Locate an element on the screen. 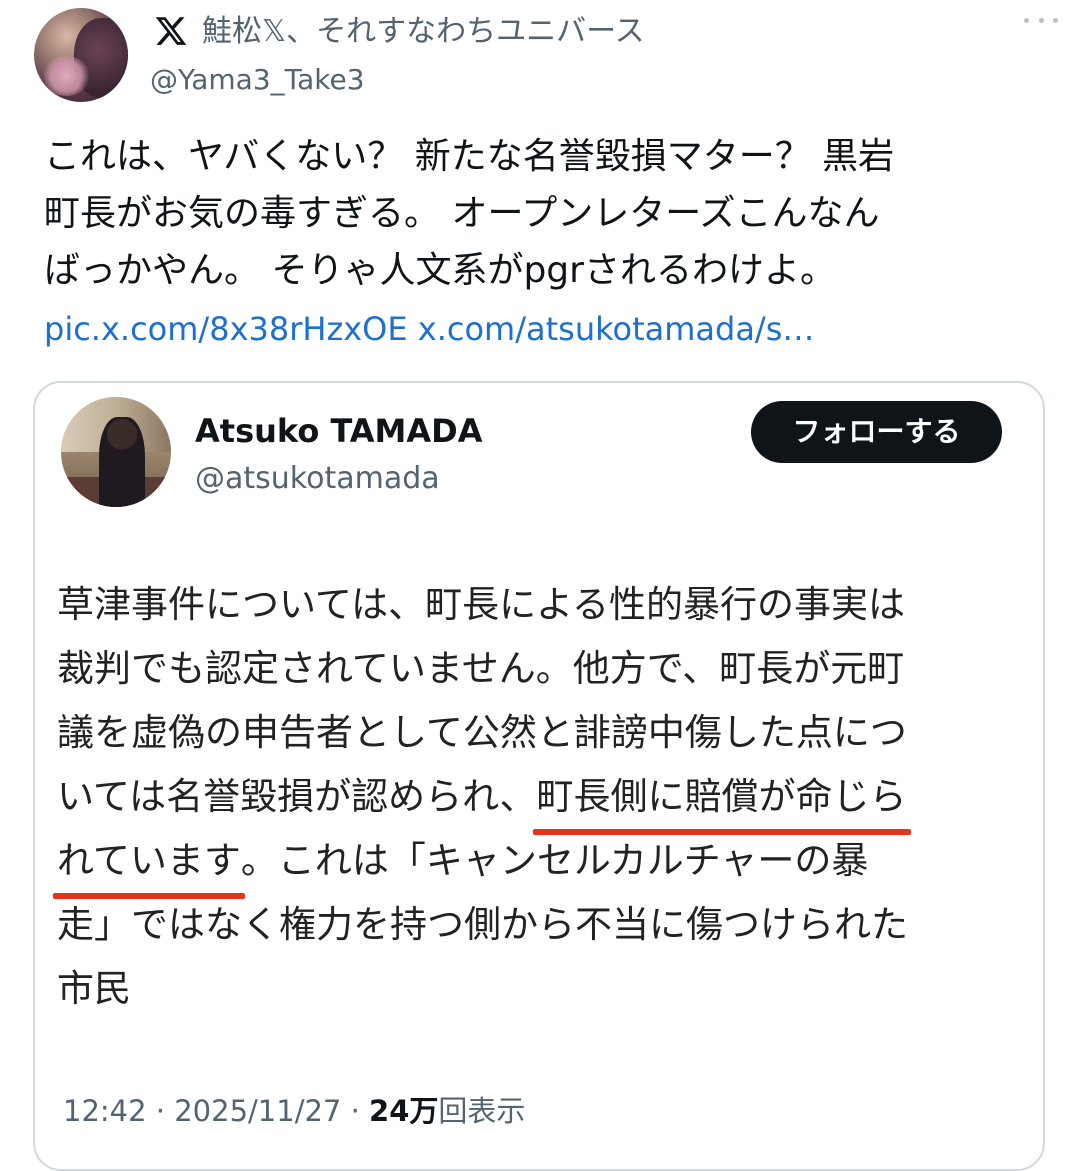 The height and width of the screenshot is (1171, 1071). post-time: 12:42 is located at coordinates (105, 1111).